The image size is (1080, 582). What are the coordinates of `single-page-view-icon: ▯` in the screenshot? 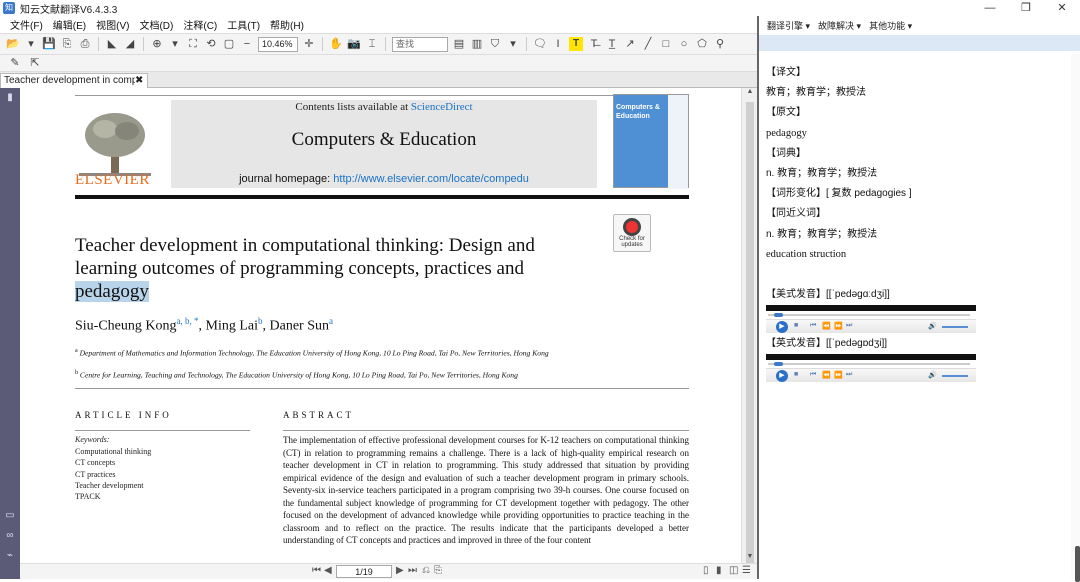 It's located at (706, 570).